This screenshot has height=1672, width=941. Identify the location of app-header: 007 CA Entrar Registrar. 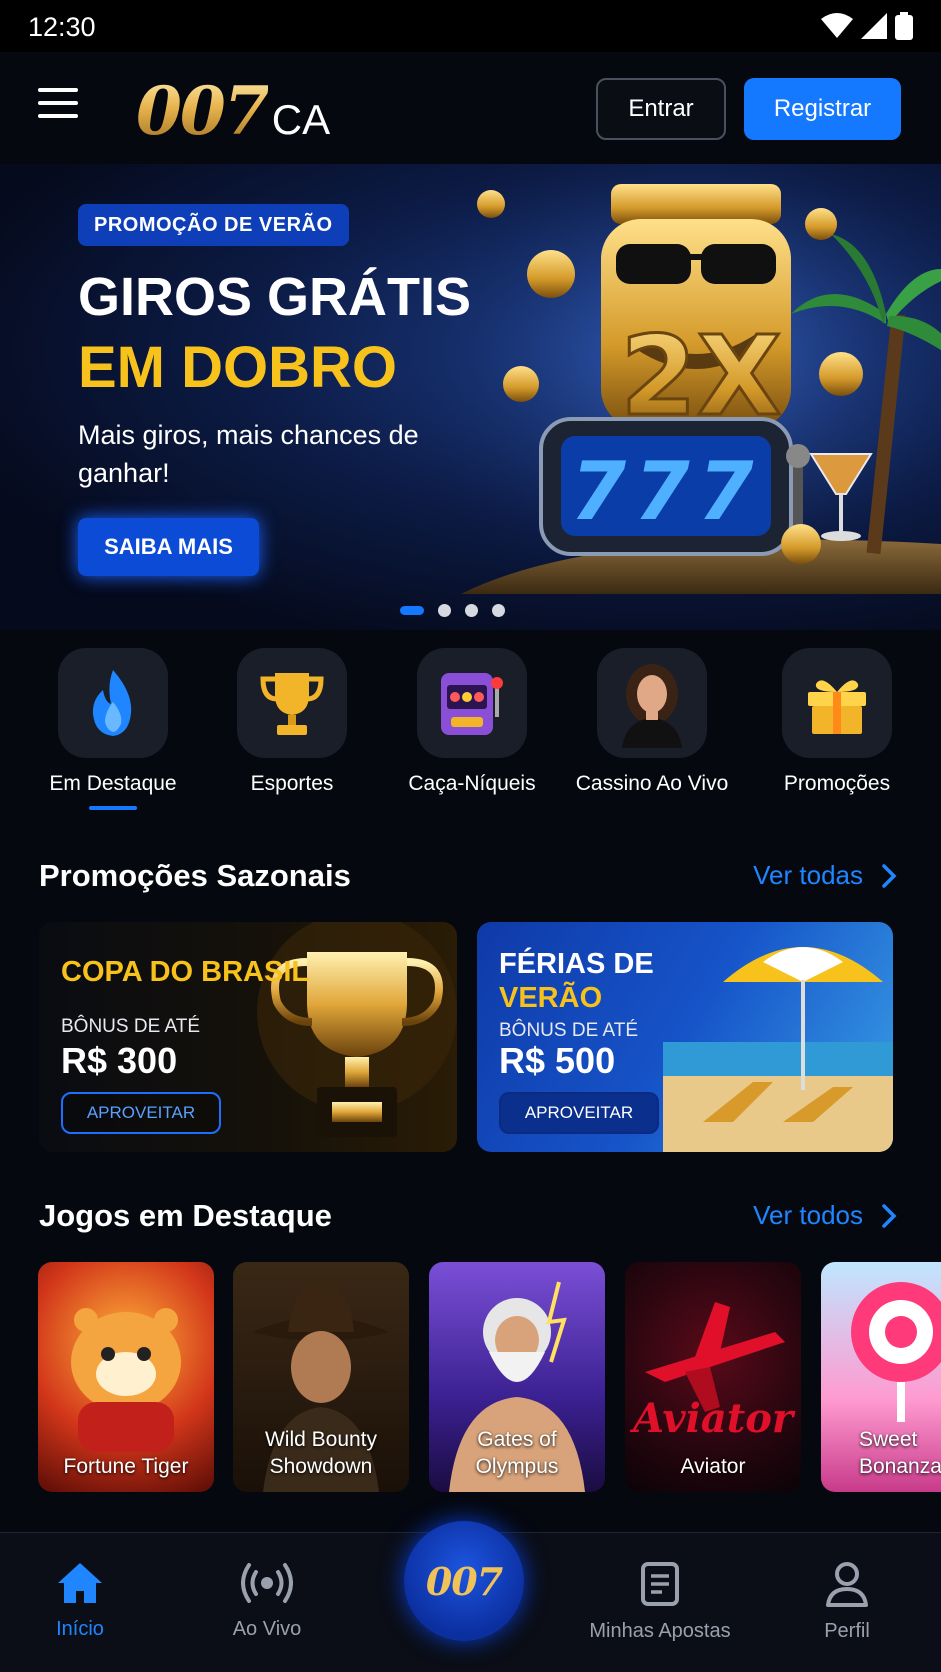
(470, 108).